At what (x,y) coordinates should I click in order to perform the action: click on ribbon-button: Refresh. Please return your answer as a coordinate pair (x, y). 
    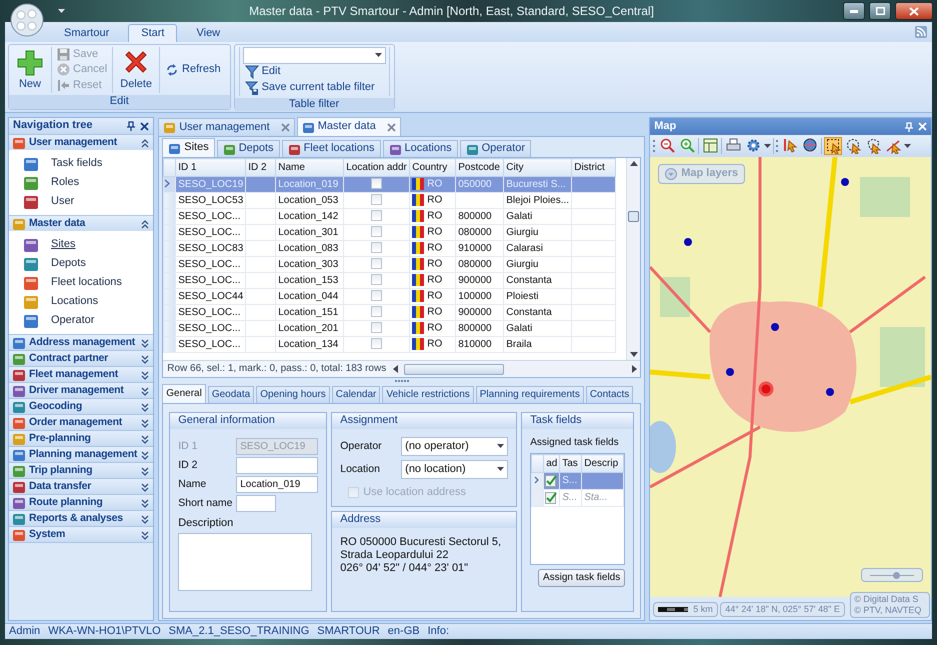
    Looking at the image, I should click on (193, 70).